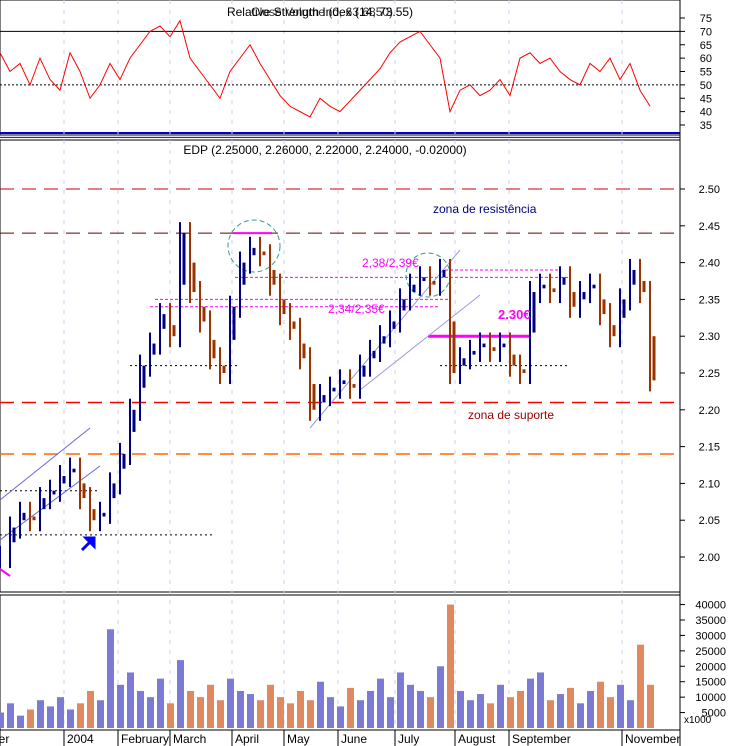 Image resolution: width=730 pixels, height=746 pixels. What do you see at coordinates (709, 264) in the screenshot?
I see `price-tick-label: 2.40` at bounding box center [709, 264].